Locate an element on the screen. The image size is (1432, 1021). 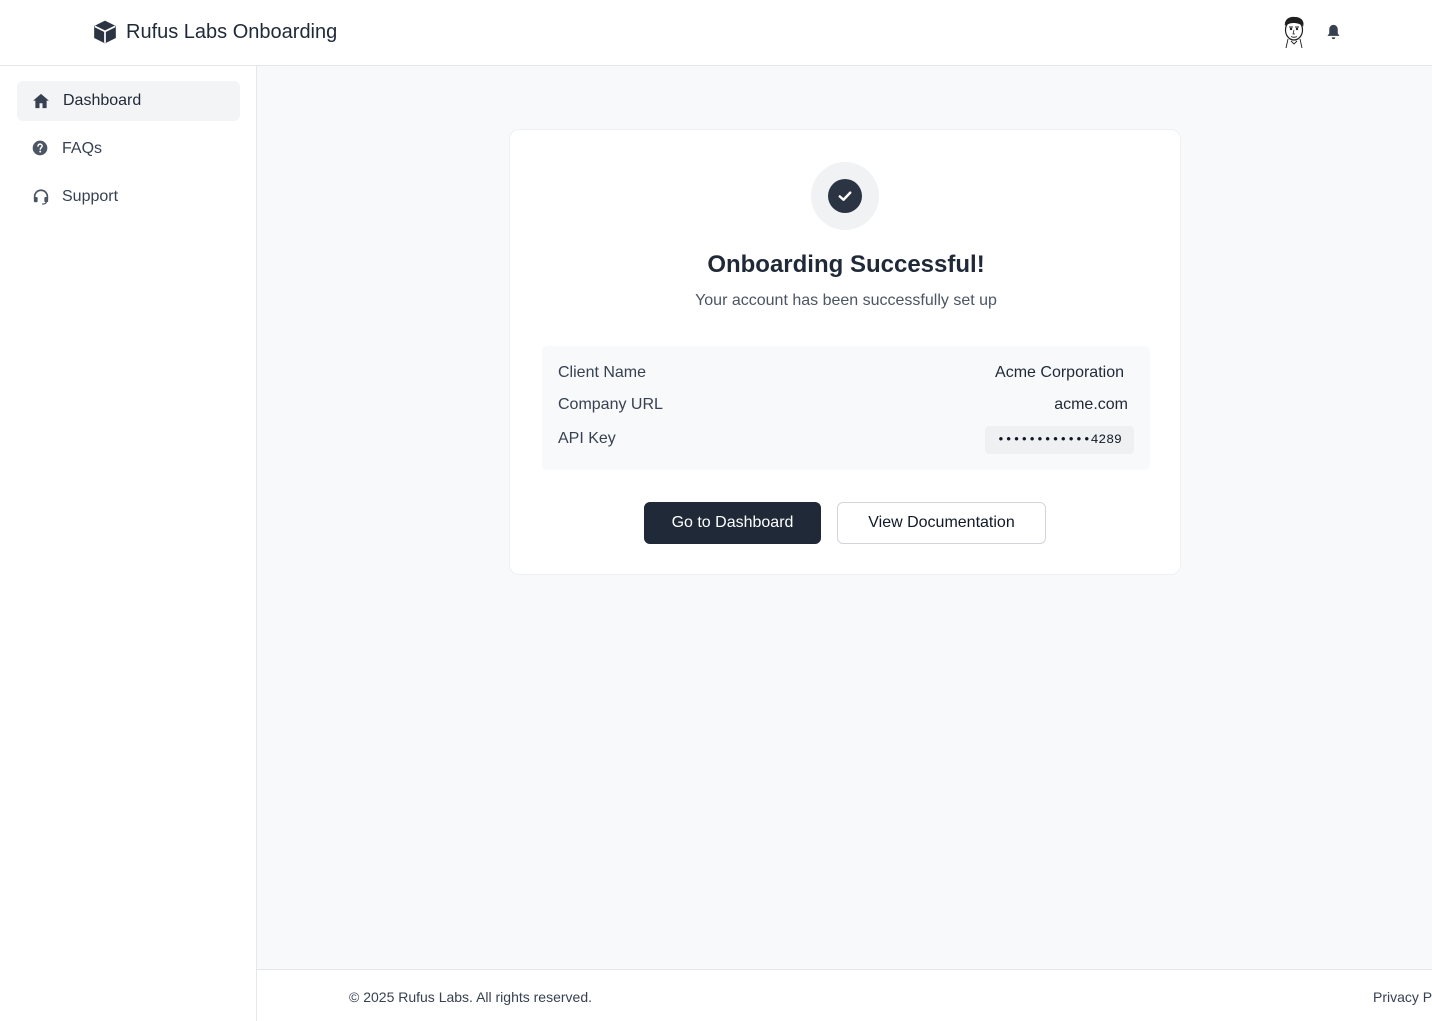
sidebar-item-faqs: FAQs is located at coordinates (128, 149).